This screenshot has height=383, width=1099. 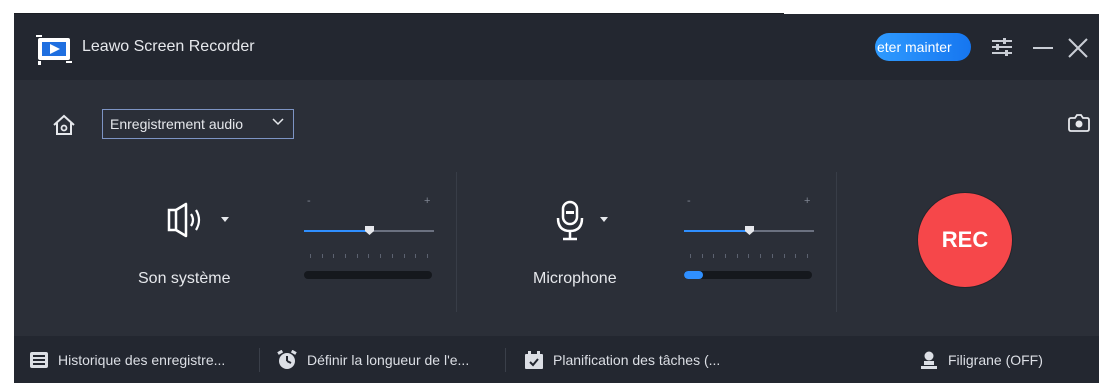 What do you see at coordinates (534, 359) in the screenshot?
I see `calendar-icon` at bounding box center [534, 359].